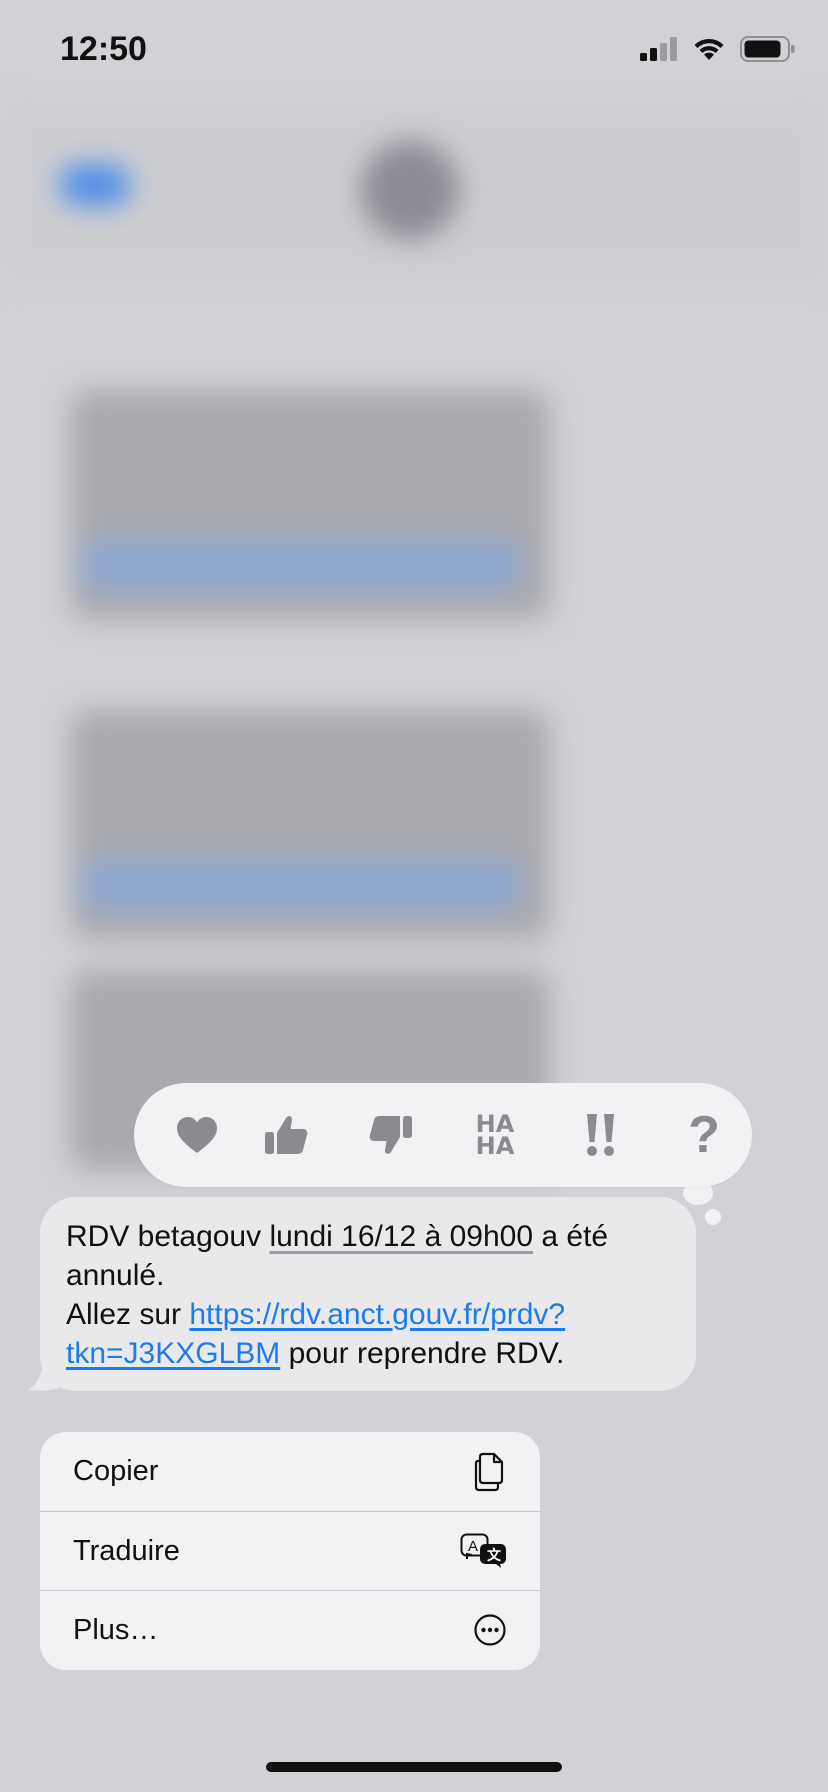 This screenshot has width=828, height=1792. What do you see at coordinates (494, 1555) in the screenshot?
I see `svg-text: 文` at bounding box center [494, 1555].